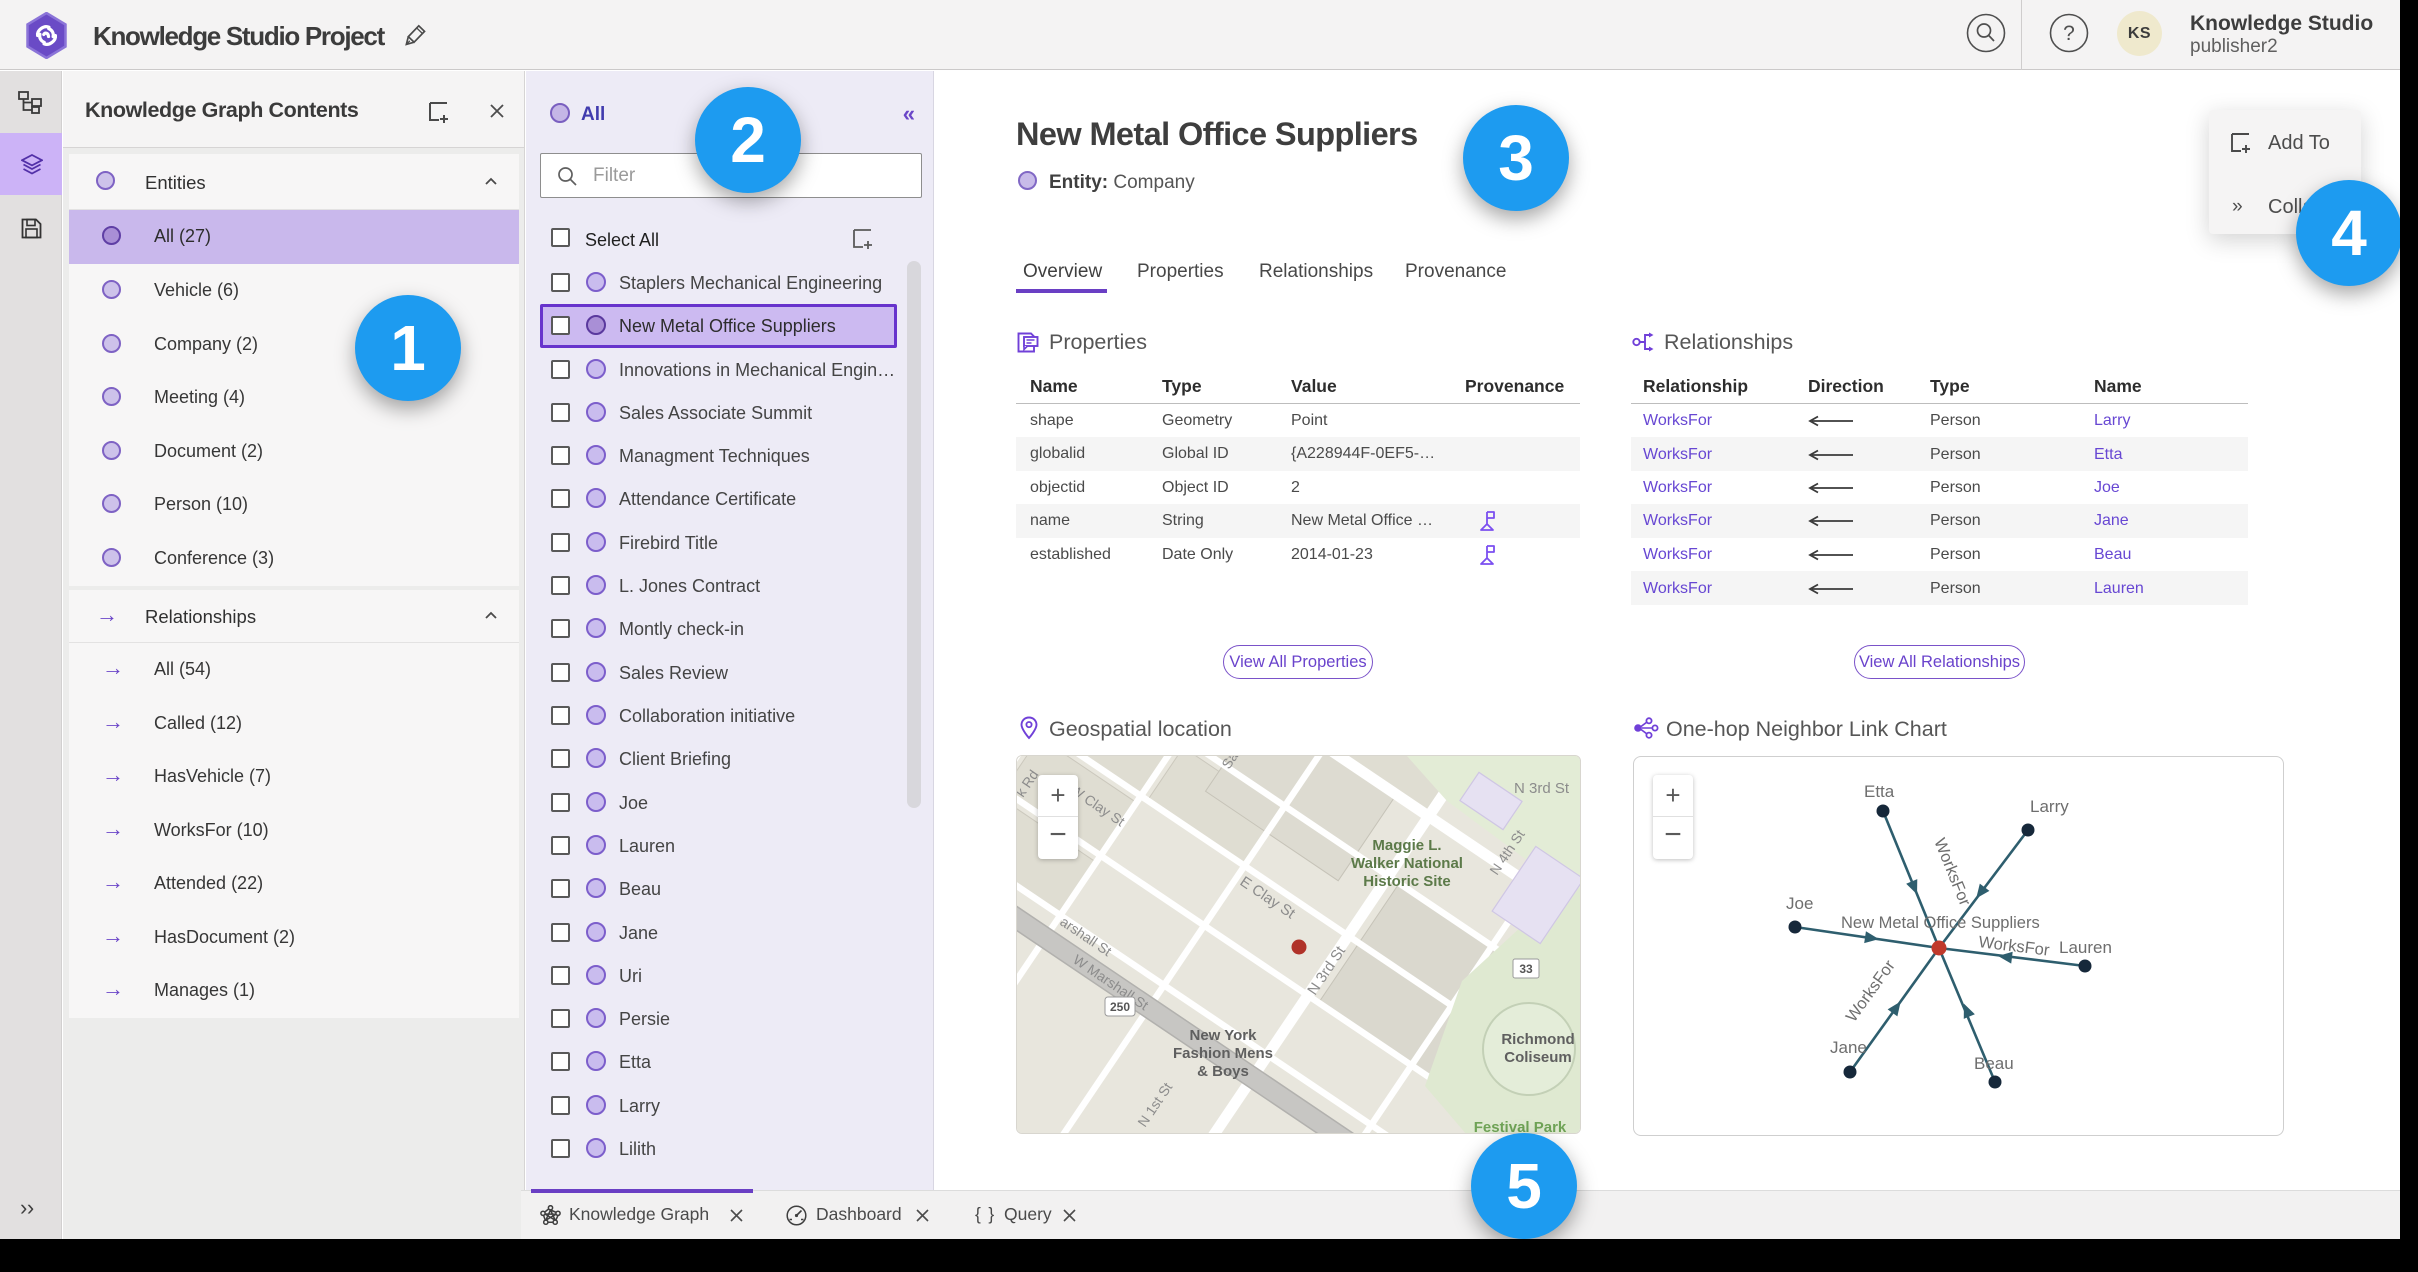 The image size is (2418, 1272). I want to click on svg-text: Beau, so click(1994, 1063).